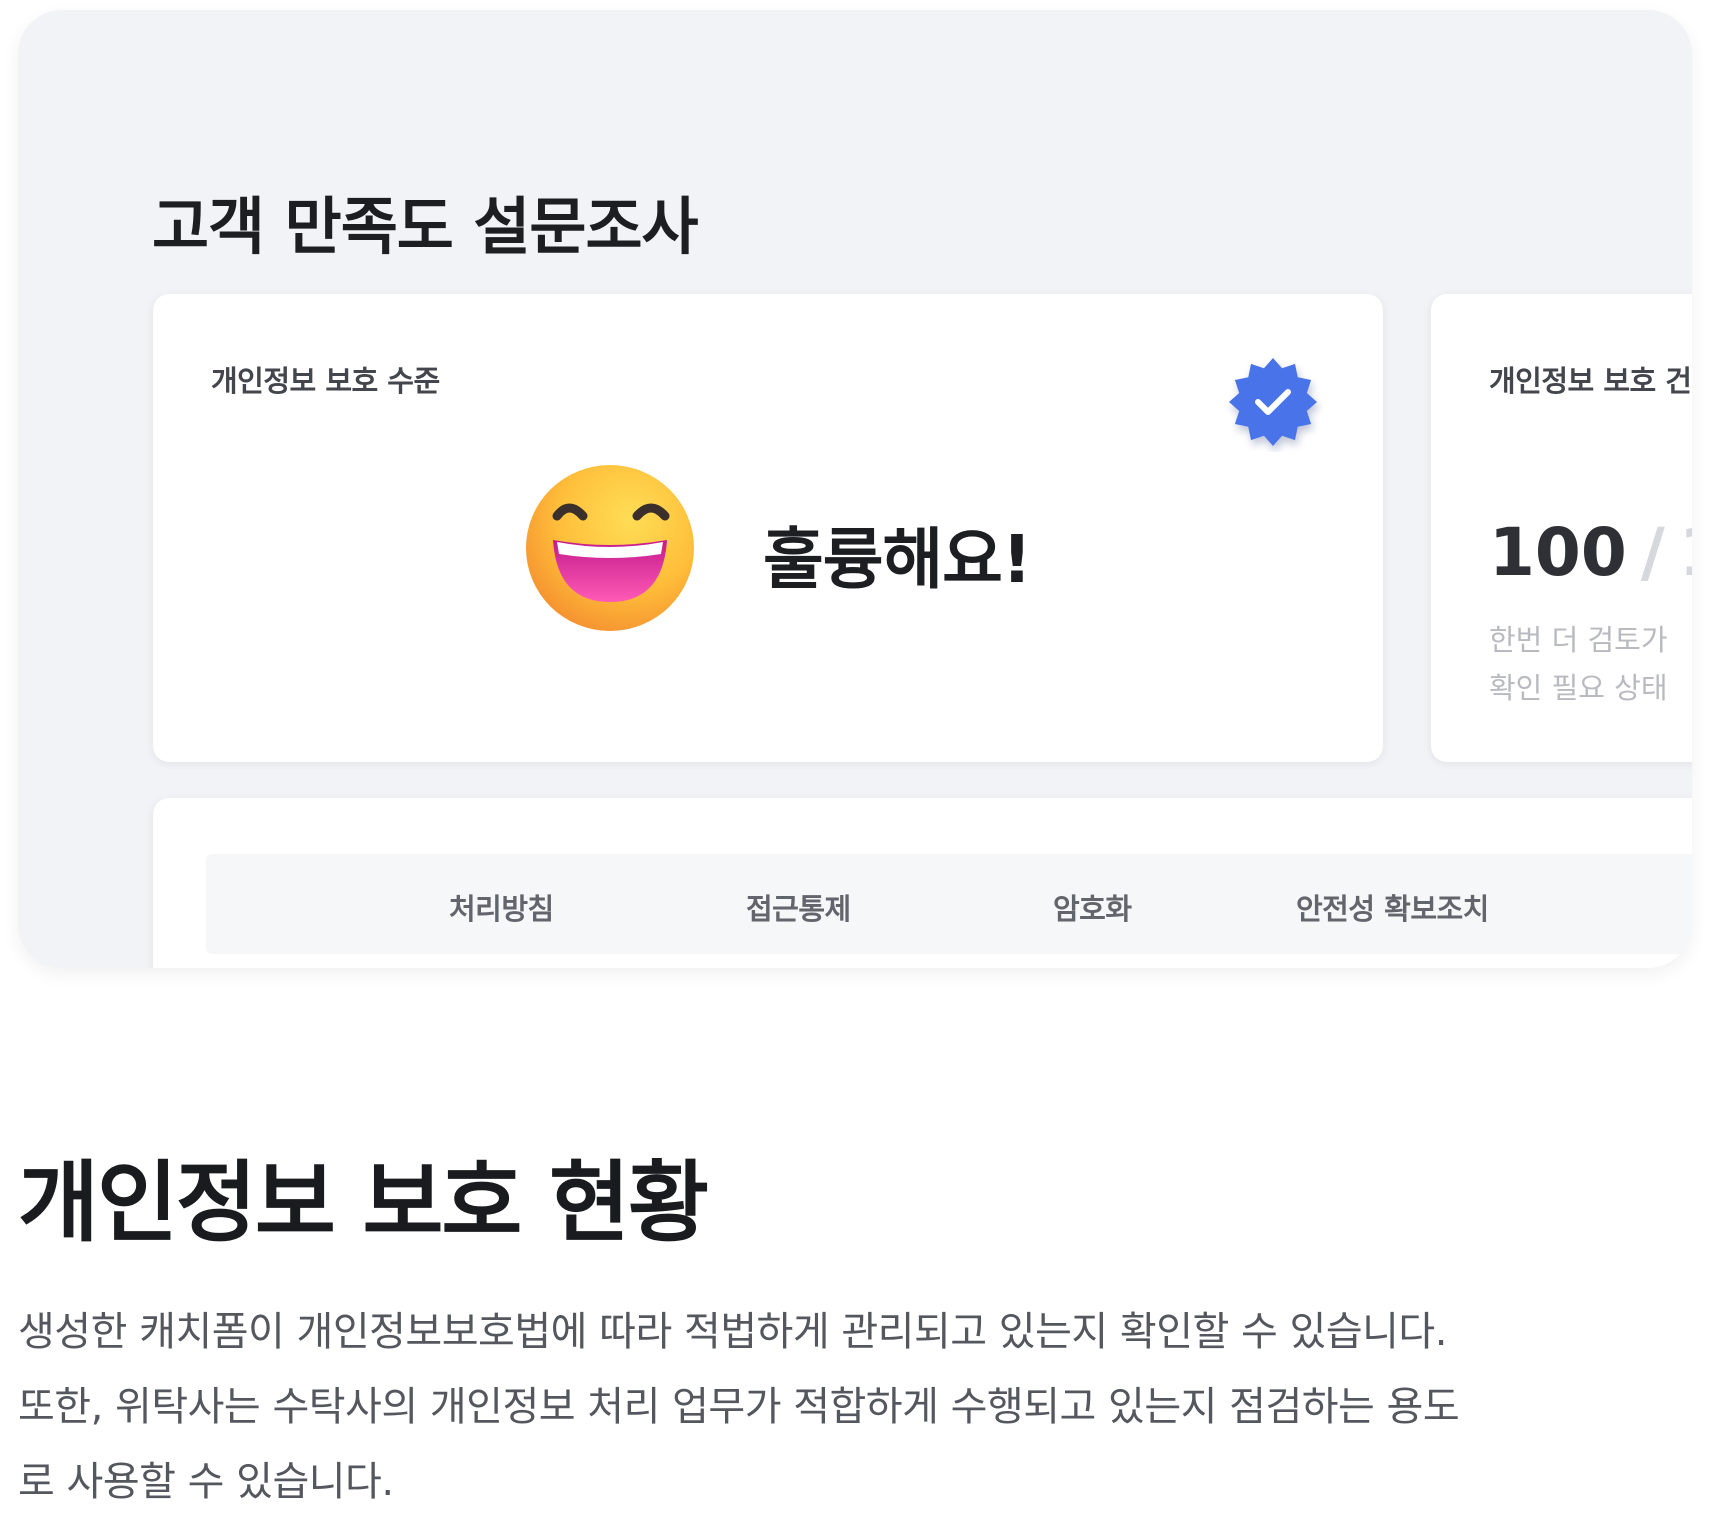 The width and height of the screenshot is (1710, 1518). I want to click on privacy-table-card: 처리방침 접근통제 암호화 안전성 확보조치, so click(922, 883).